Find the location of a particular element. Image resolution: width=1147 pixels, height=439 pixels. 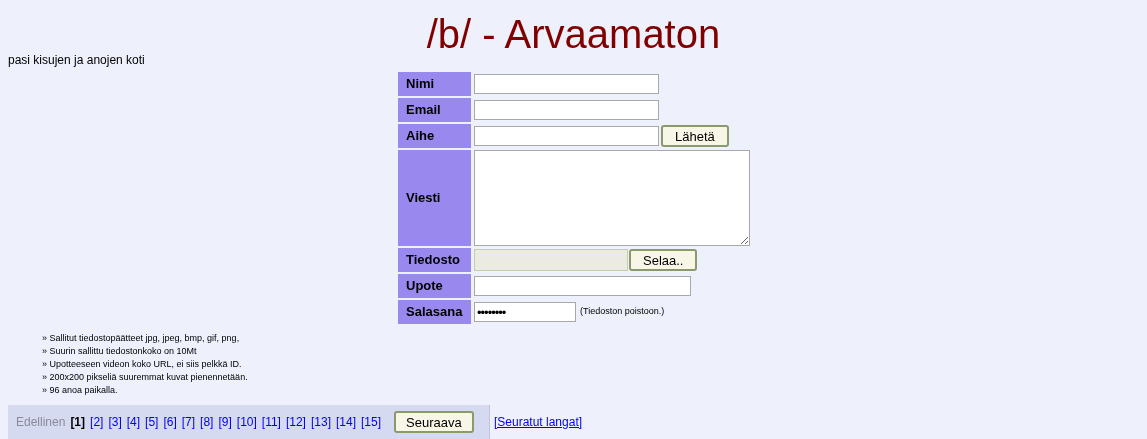

board-title: /b/ - Arvaamaton is located at coordinates (573, 31).